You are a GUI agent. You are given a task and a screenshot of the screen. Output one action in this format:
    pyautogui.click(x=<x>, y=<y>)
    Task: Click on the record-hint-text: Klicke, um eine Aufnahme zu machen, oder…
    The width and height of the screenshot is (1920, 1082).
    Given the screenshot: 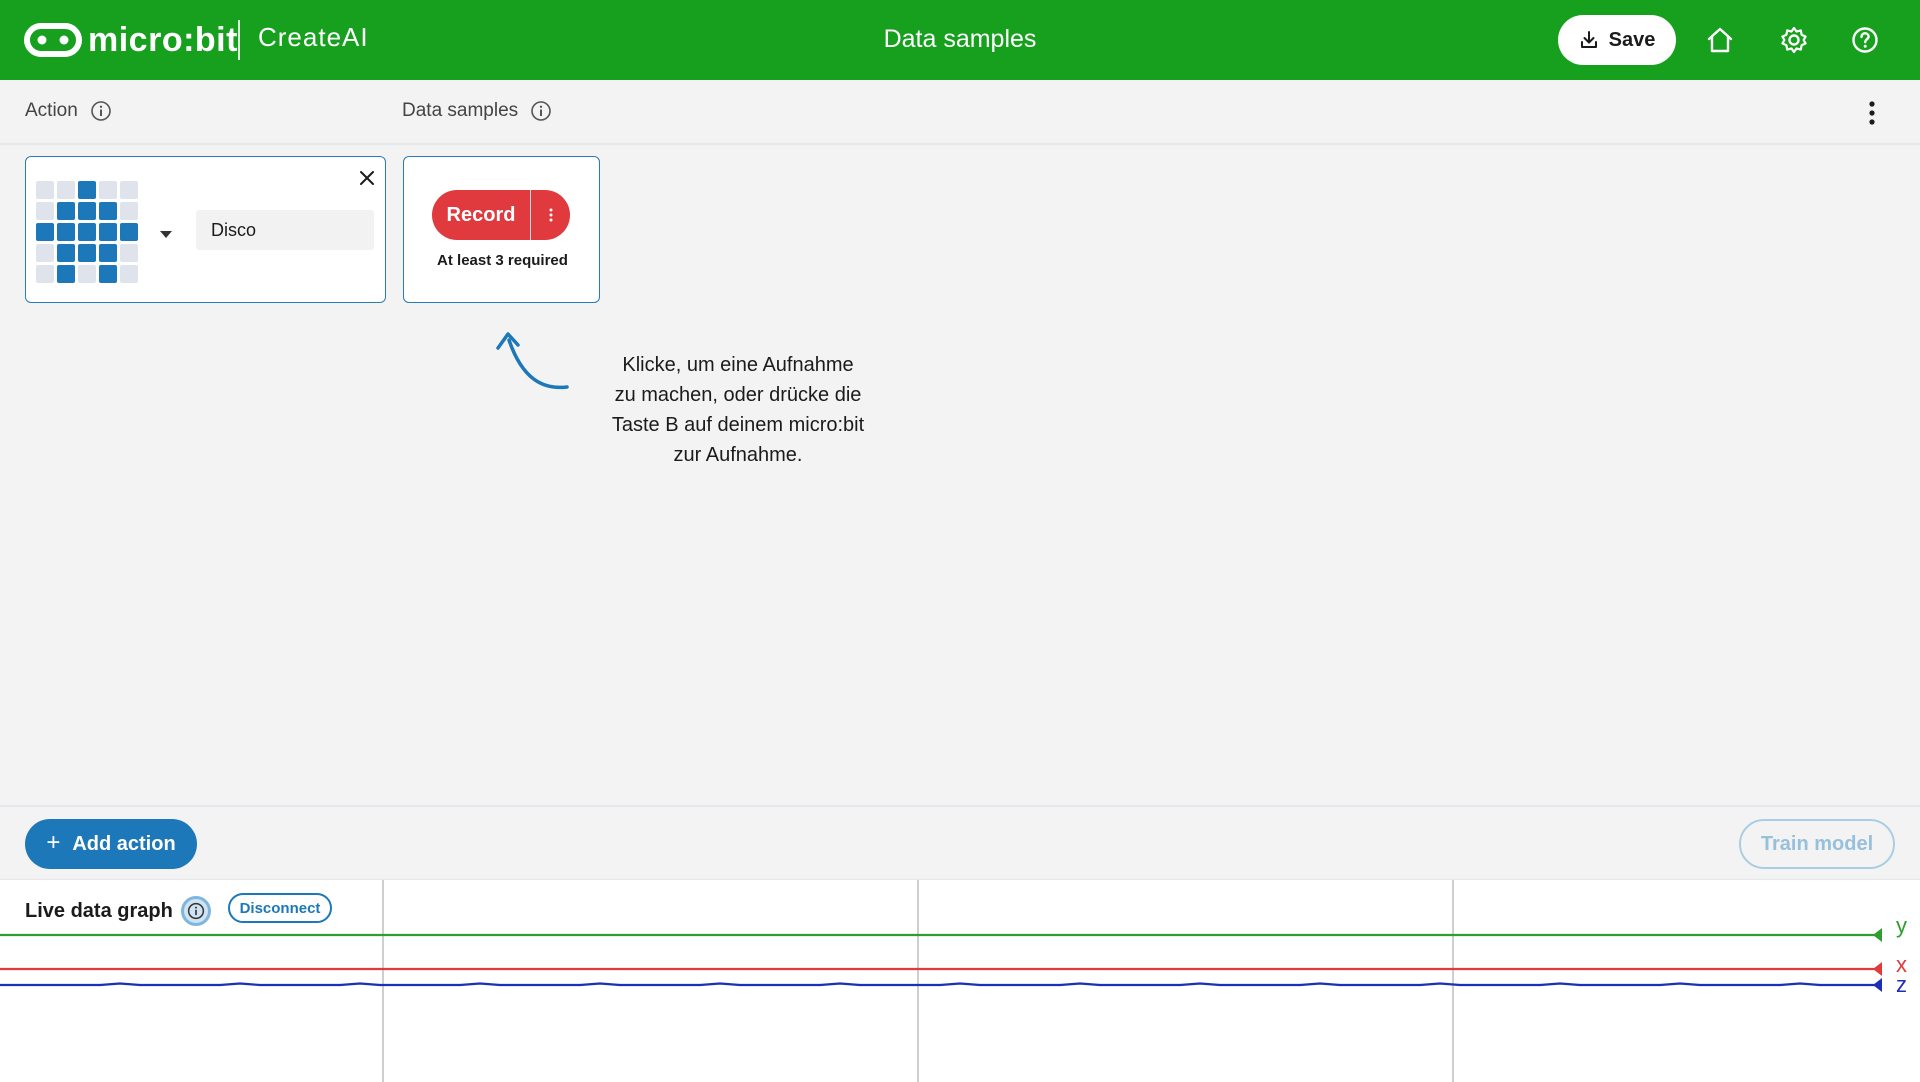 What is the action you would take?
    pyautogui.click(x=738, y=410)
    